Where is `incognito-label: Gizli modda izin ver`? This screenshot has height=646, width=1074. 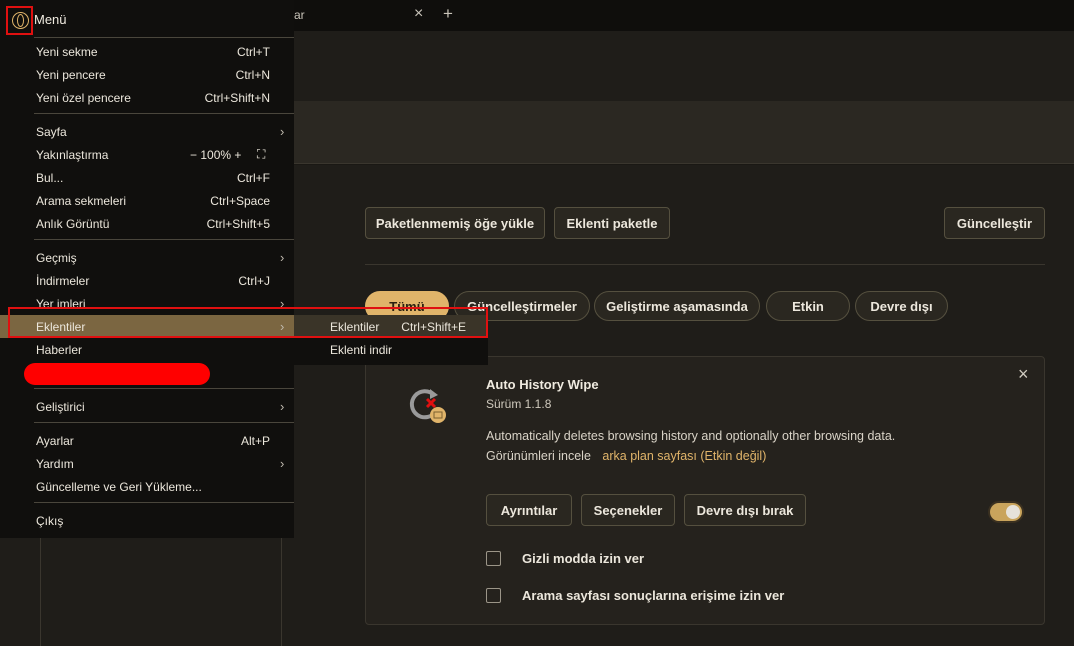 incognito-label: Gizli modda izin ver is located at coordinates (583, 558).